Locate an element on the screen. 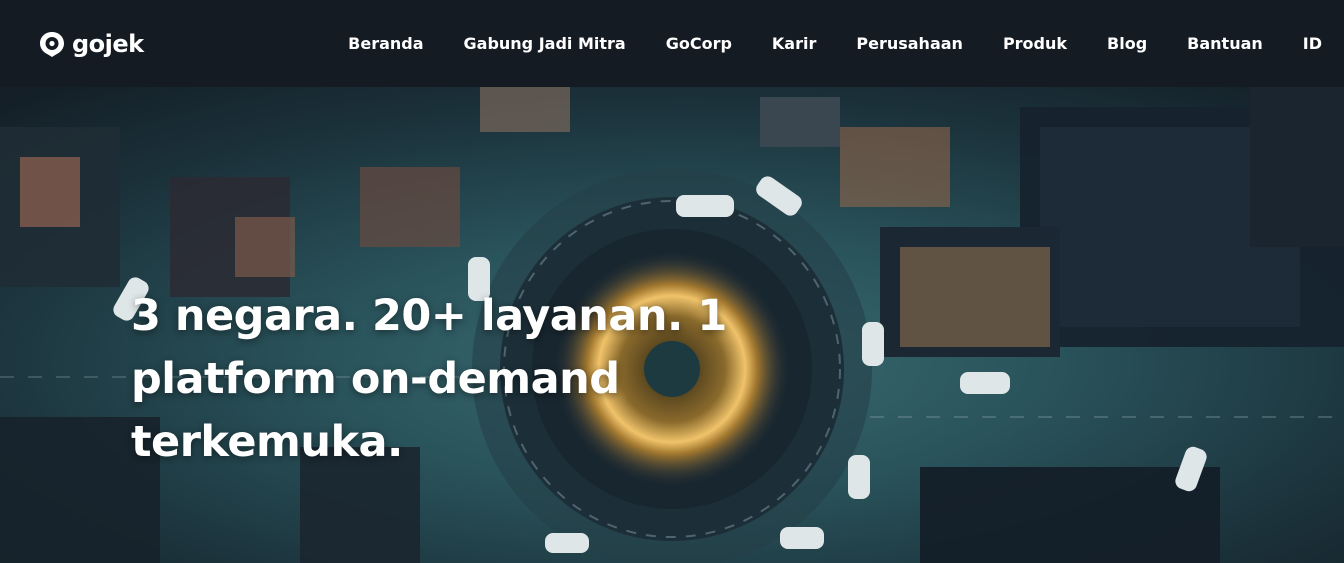  nav-item-gocorp: GoCorp is located at coordinates (699, 43).